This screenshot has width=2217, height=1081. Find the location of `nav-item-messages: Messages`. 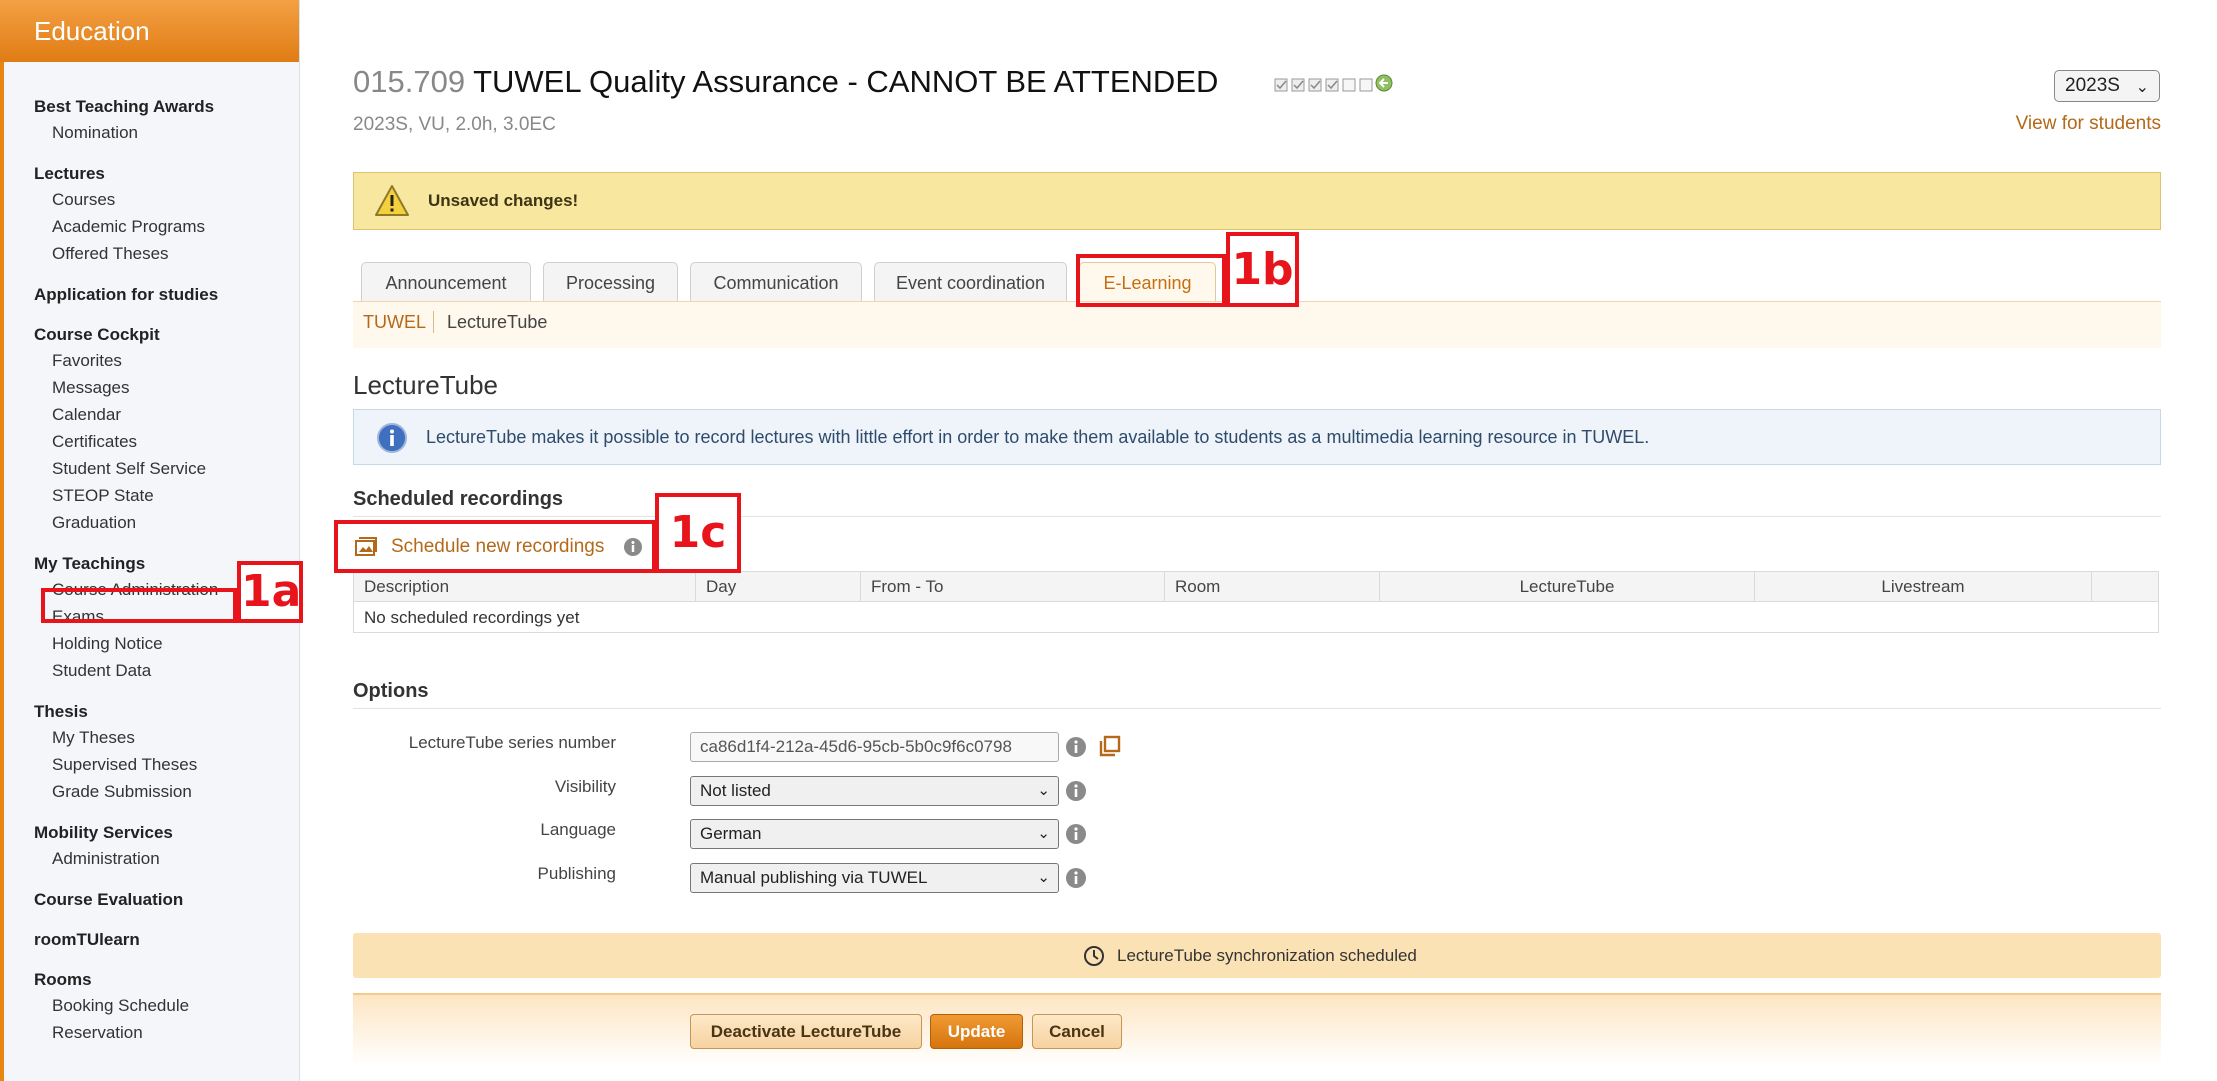

nav-item-messages: Messages is located at coordinates (126, 387).